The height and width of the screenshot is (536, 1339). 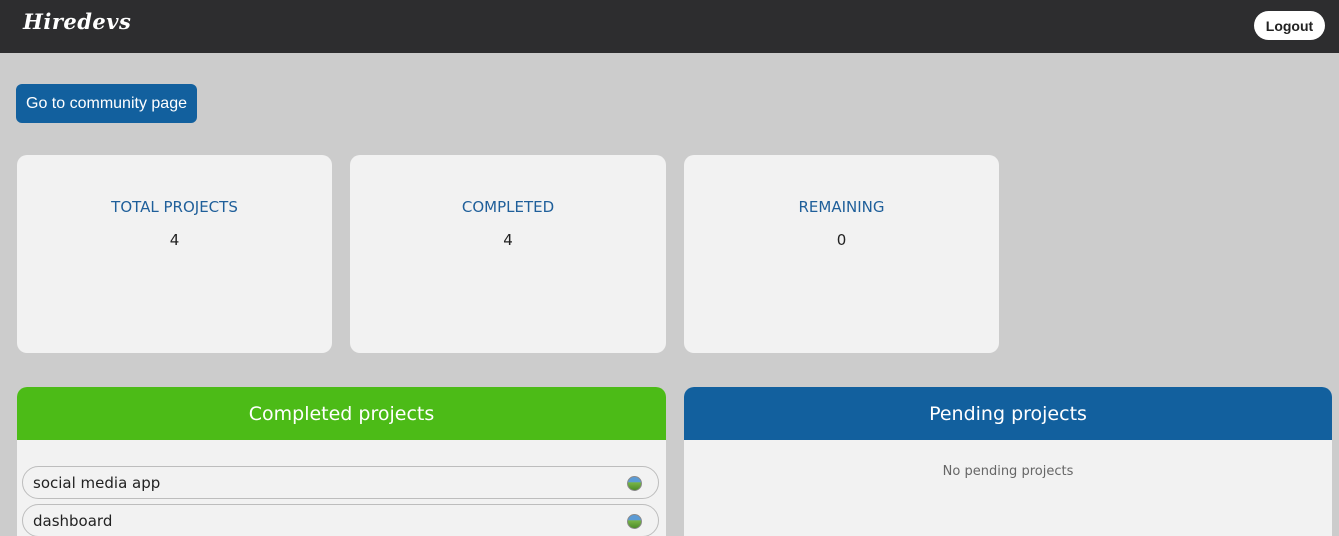 I want to click on panel-title: Pending projects, so click(x=1008, y=413).